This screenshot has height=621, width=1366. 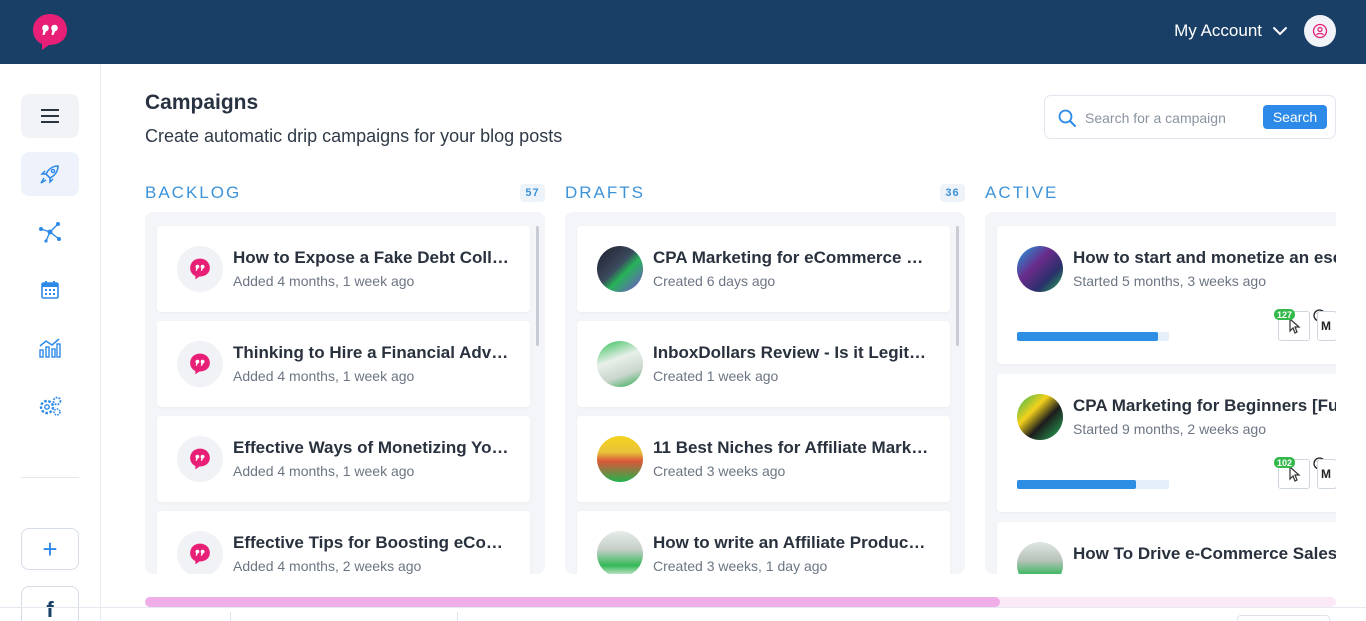 I want to click on search-icon, so click(x=1067, y=118).